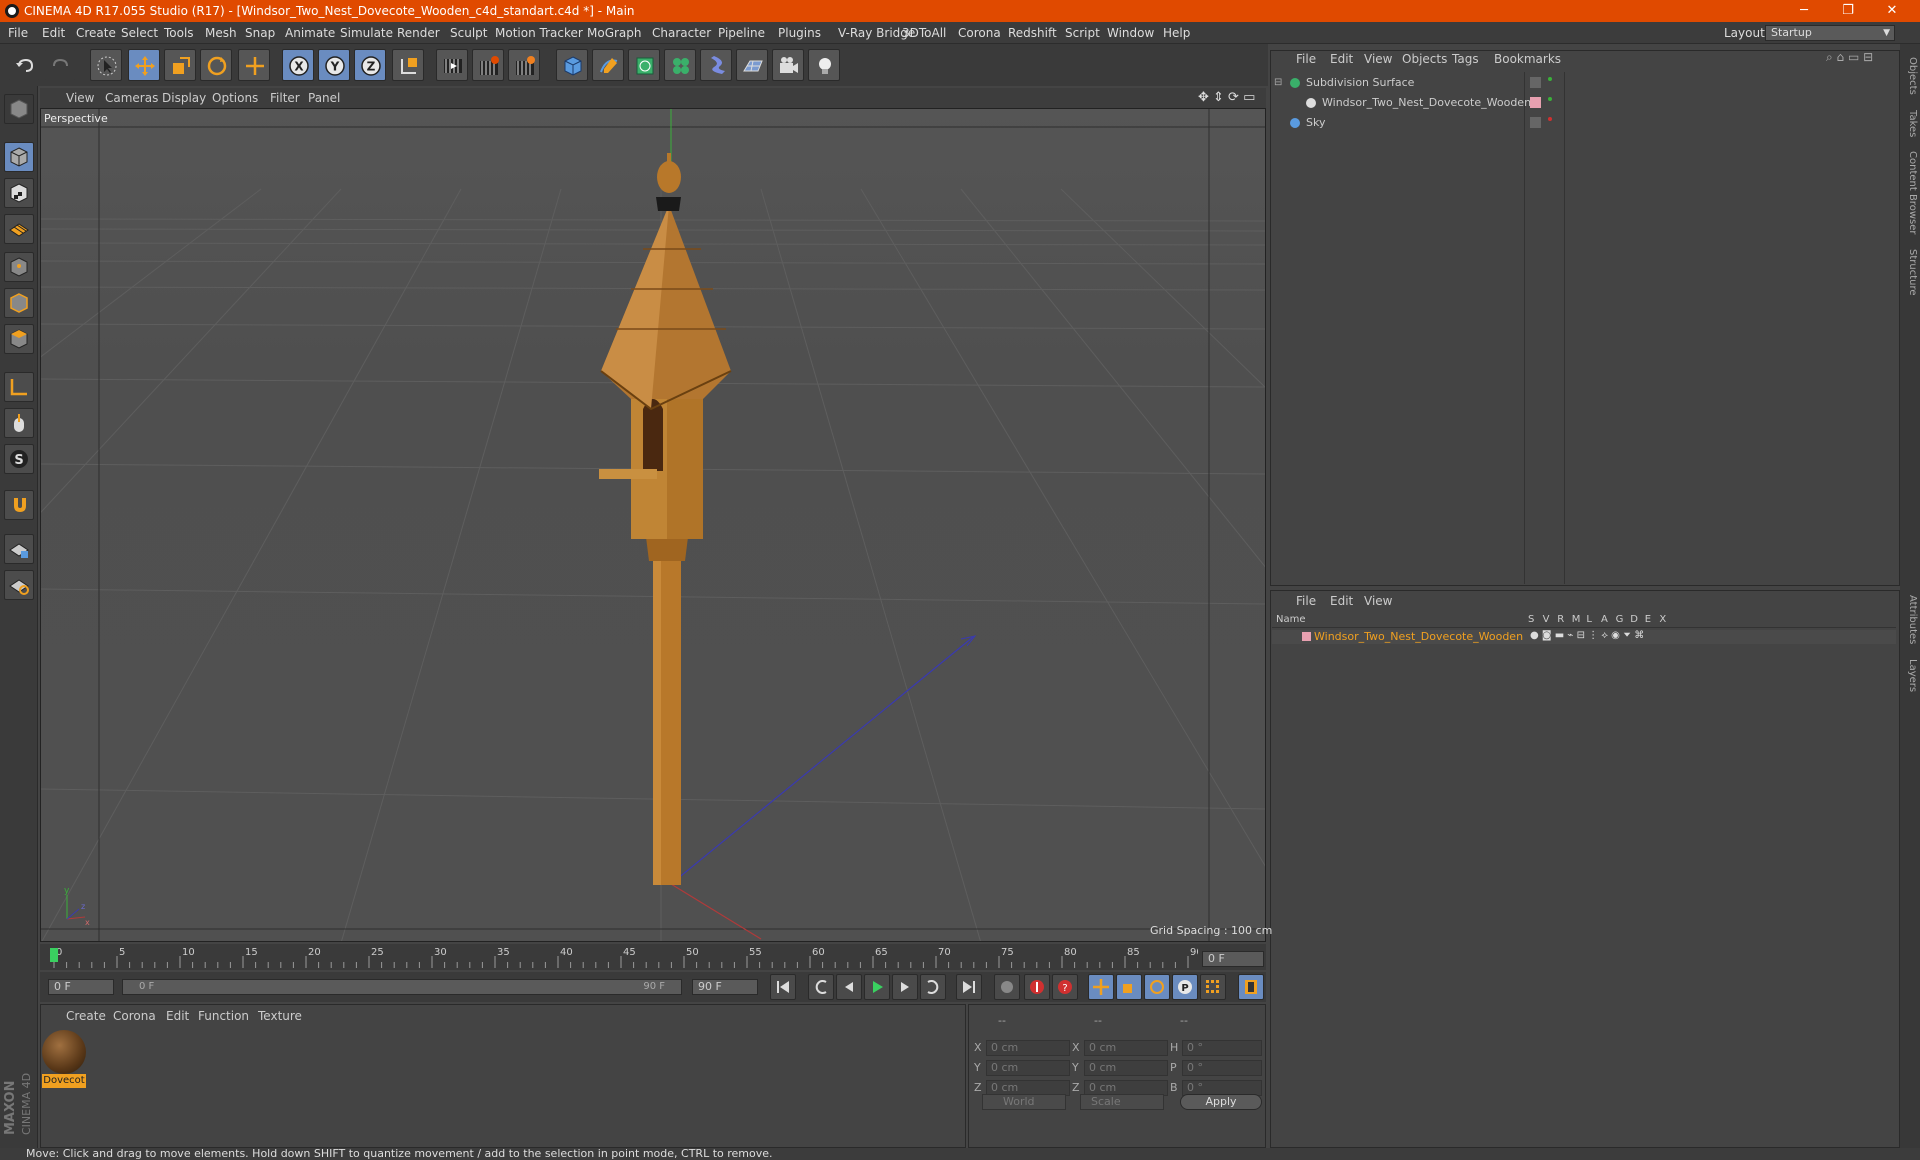 Image resolution: width=1920 pixels, height=1160 pixels. What do you see at coordinates (644, 65) in the screenshot?
I see `subdivision-surface-button` at bounding box center [644, 65].